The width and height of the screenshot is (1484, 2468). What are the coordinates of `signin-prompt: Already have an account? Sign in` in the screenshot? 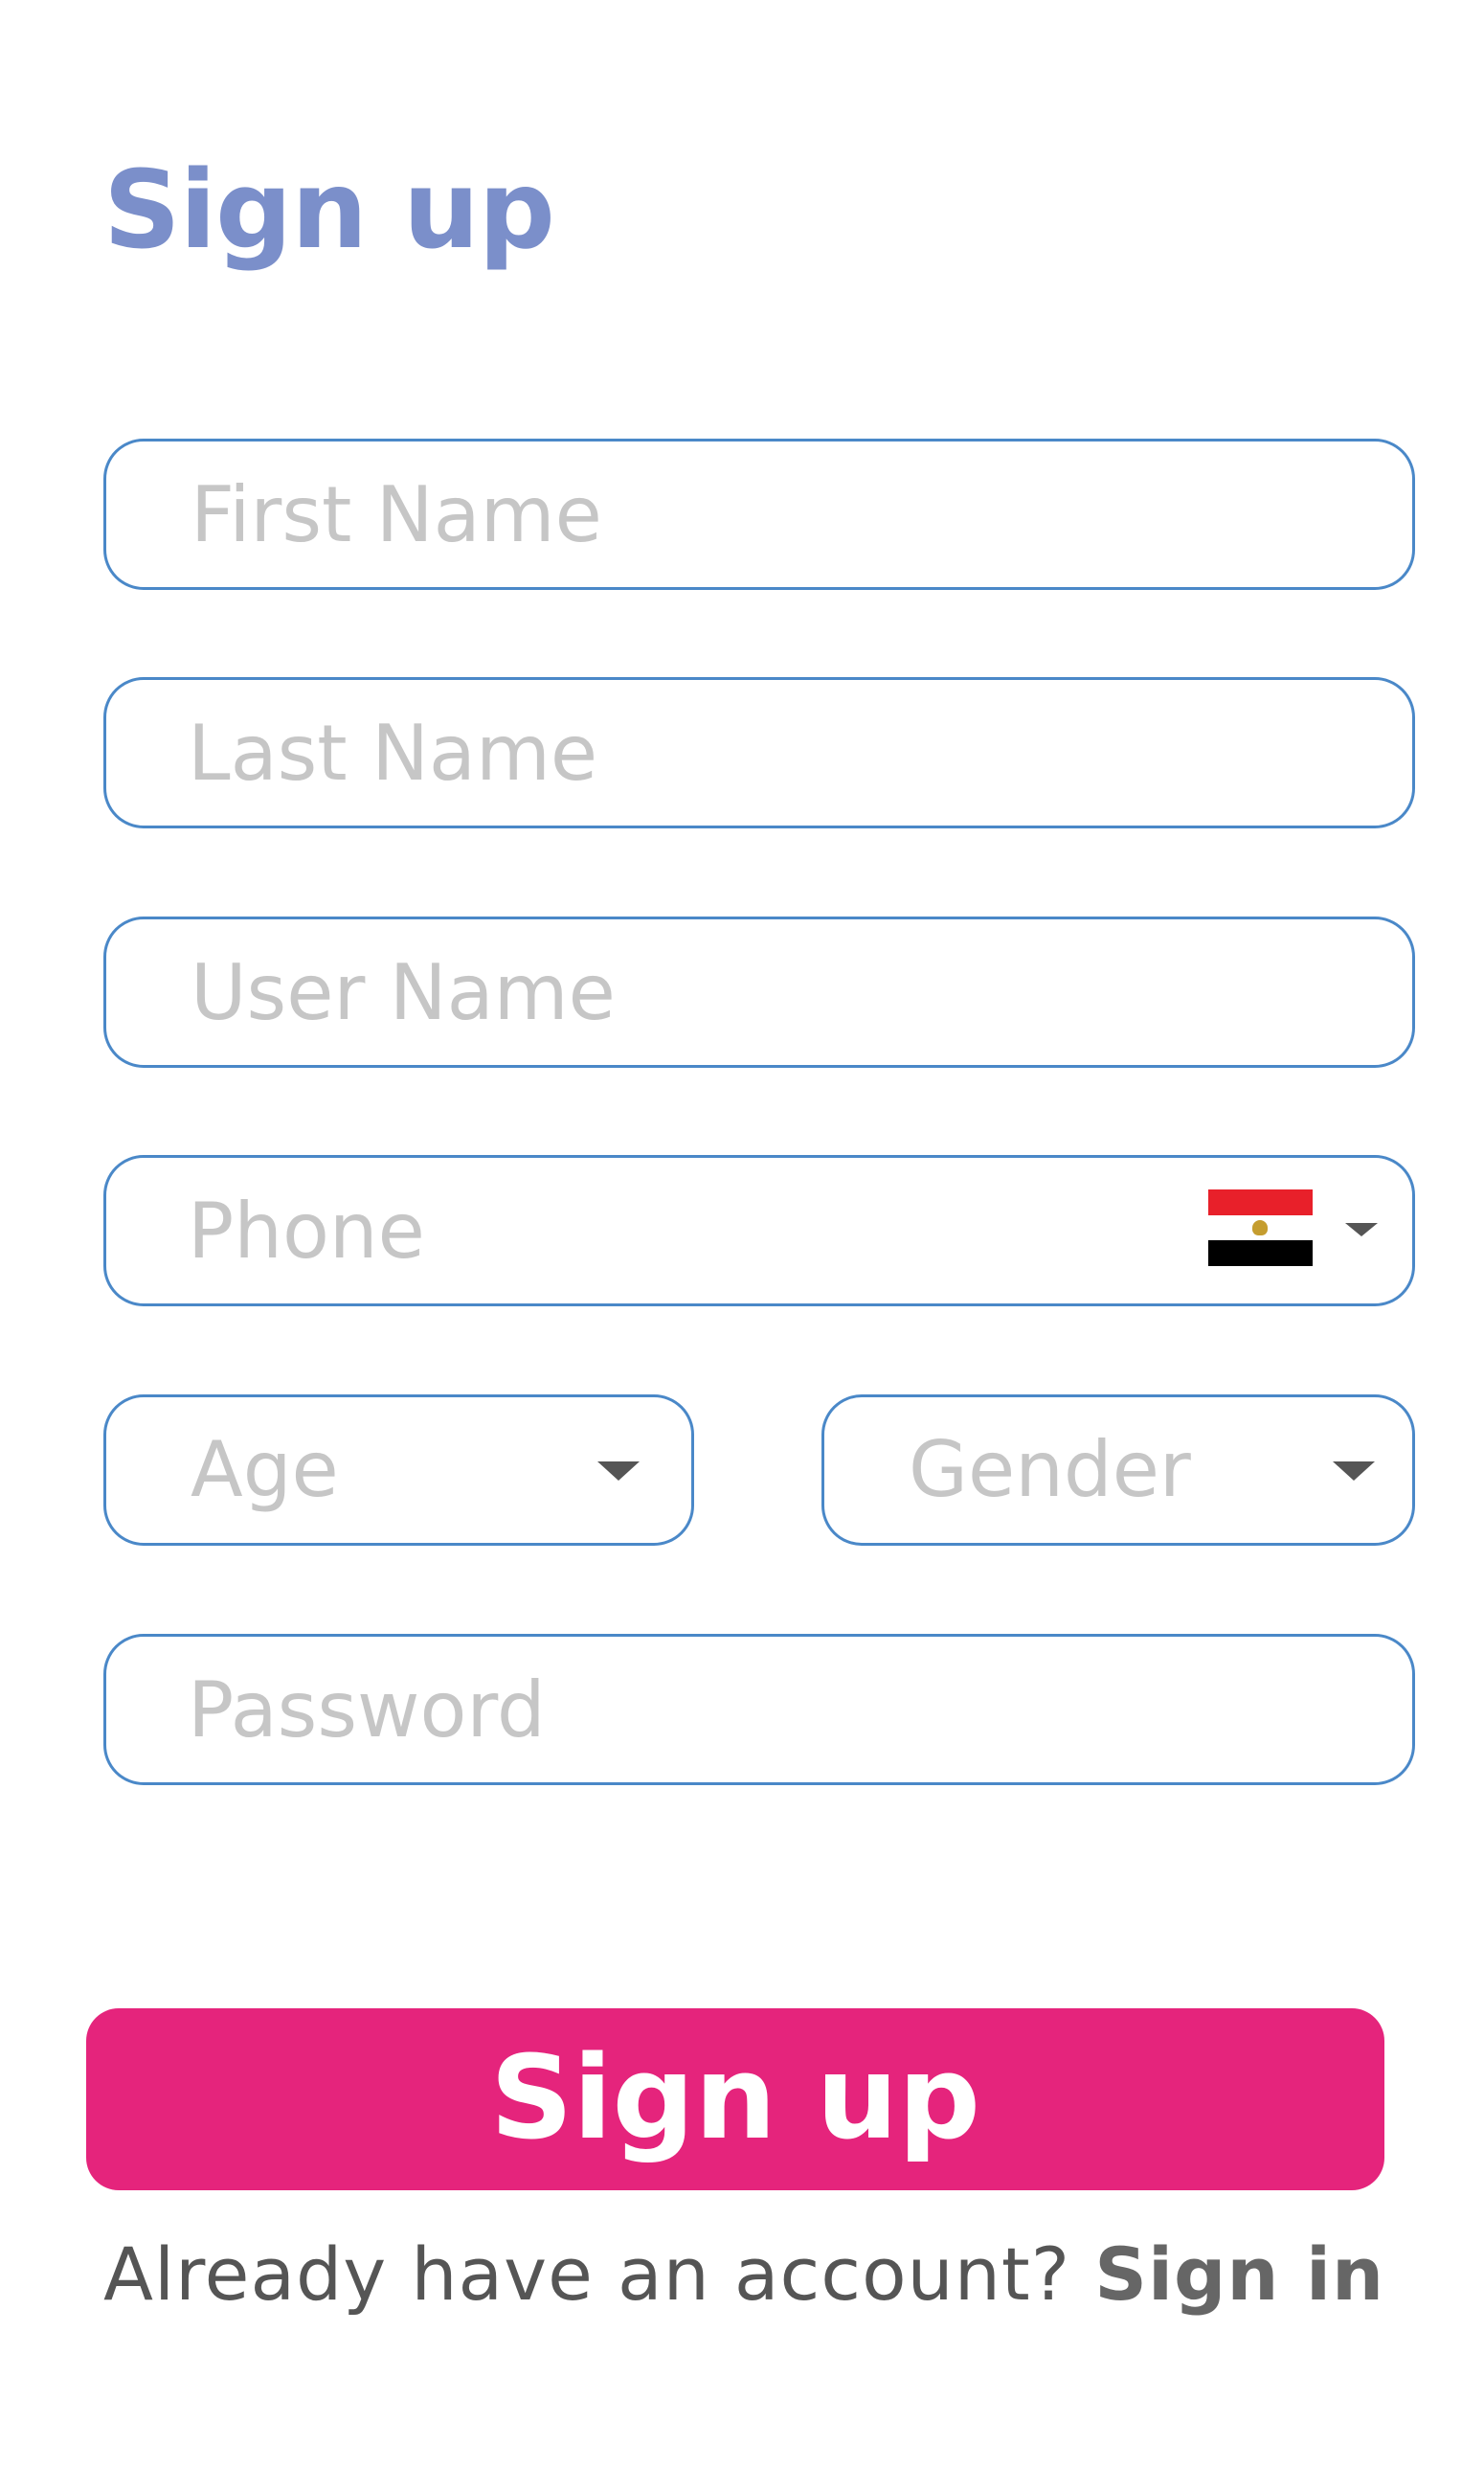 It's located at (743, 2274).